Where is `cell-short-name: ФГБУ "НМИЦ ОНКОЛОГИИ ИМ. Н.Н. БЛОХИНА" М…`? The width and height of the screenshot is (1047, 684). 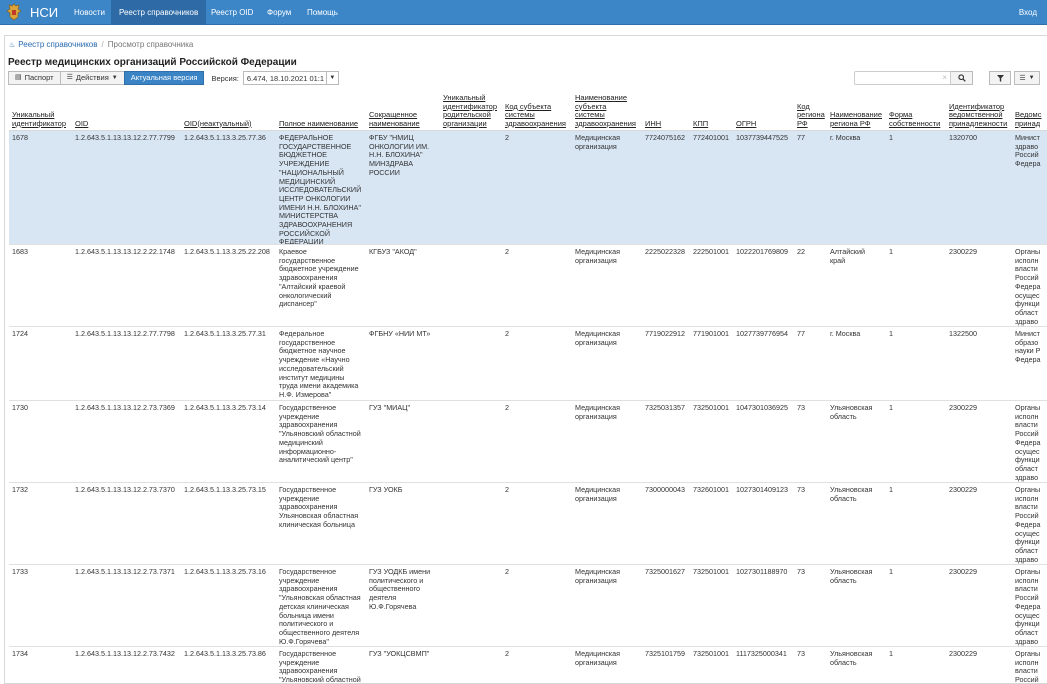 cell-short-name: ФГБУ "НМИЦ ОНКОЛОГИИ ИМ. Н.Н. БЛОХИНА" М… is located at coordinates (399, 155).